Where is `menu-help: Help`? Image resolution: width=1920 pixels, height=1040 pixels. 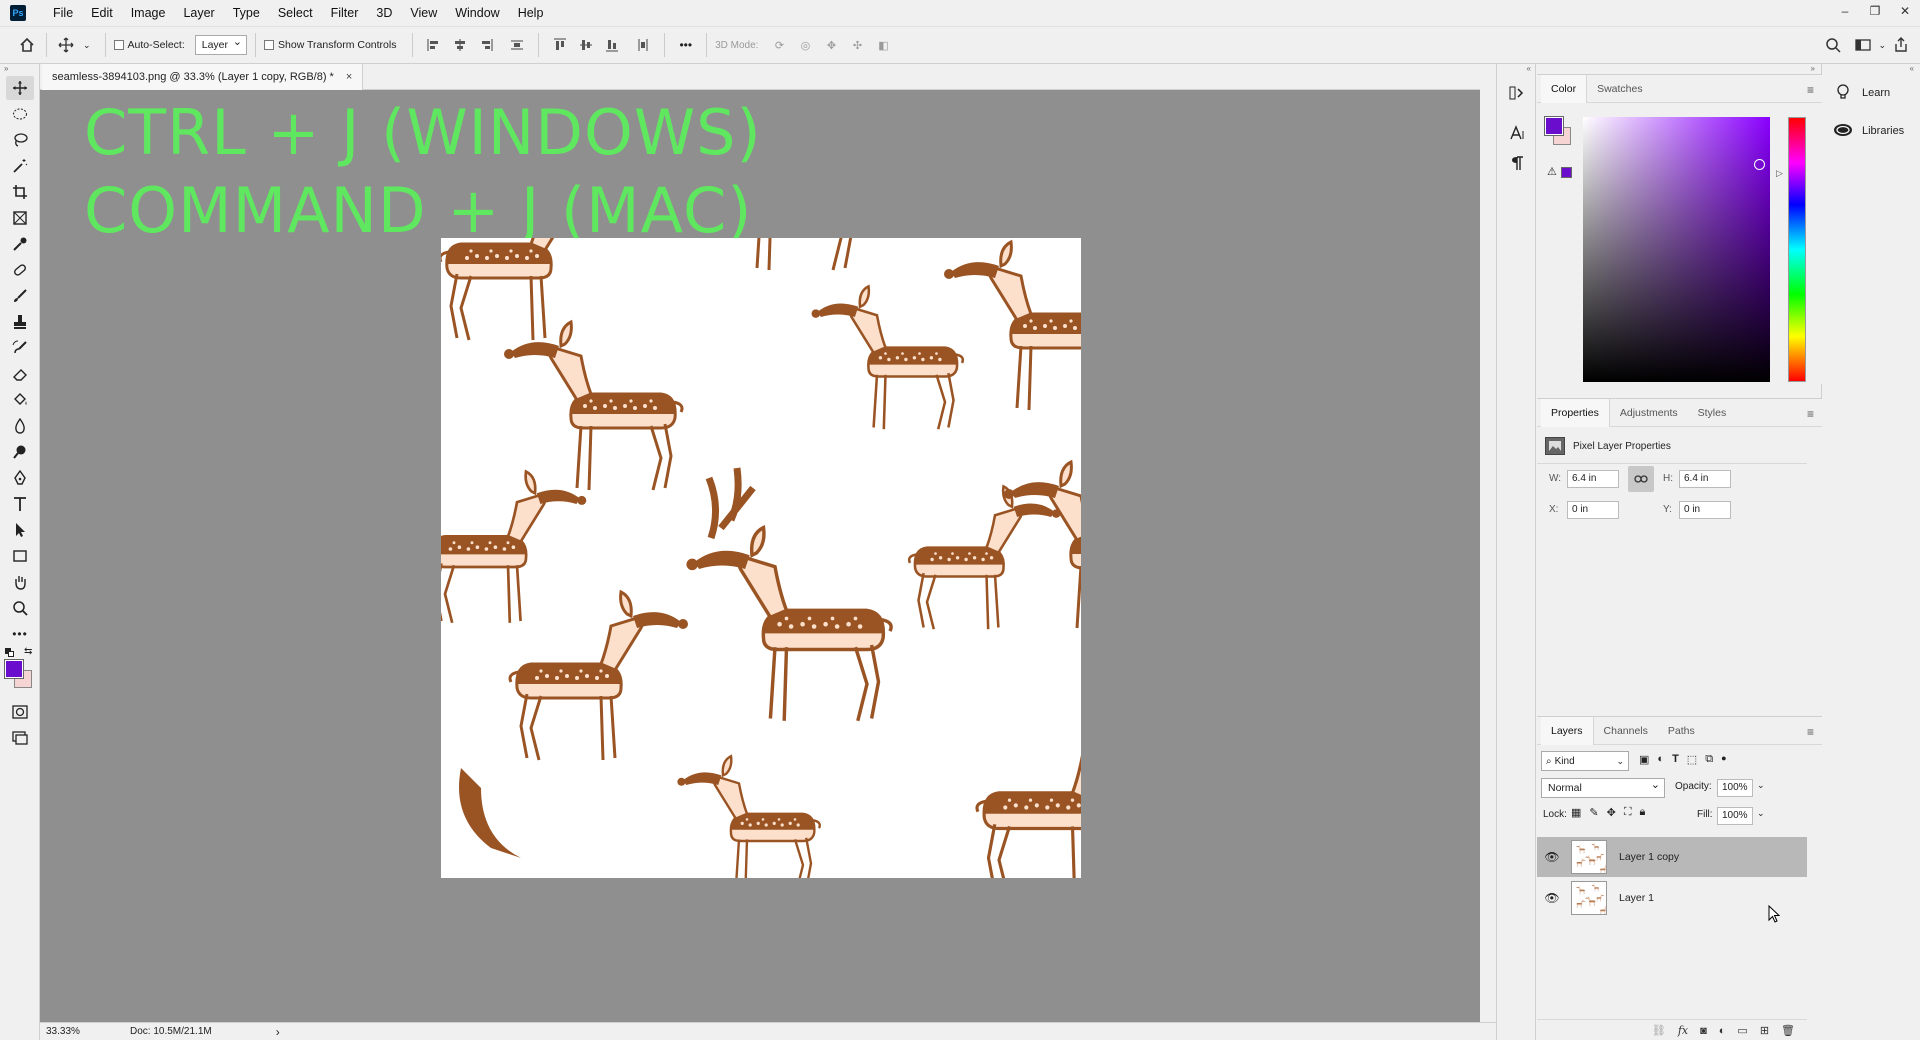
menu-help: Help is located at coordinates (531, 13).